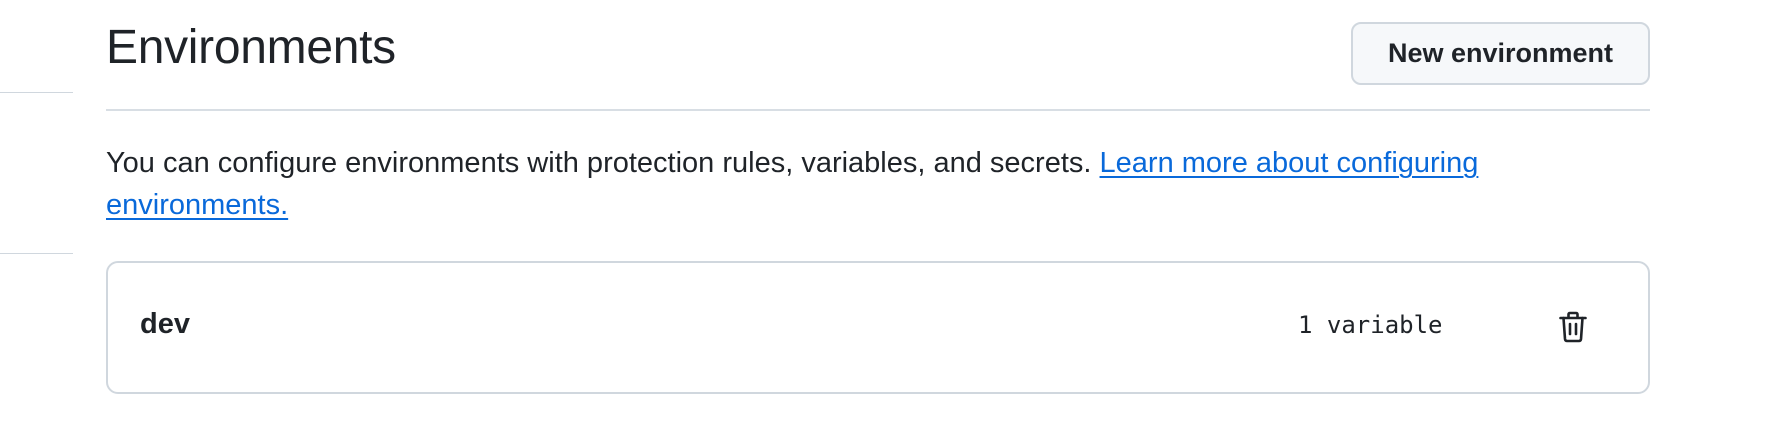 This screenshot has height=448, width=1779. Describe the element at coordinates (1500, 53) in the screenshot. I see `new-environment-button: New environment` at that location.